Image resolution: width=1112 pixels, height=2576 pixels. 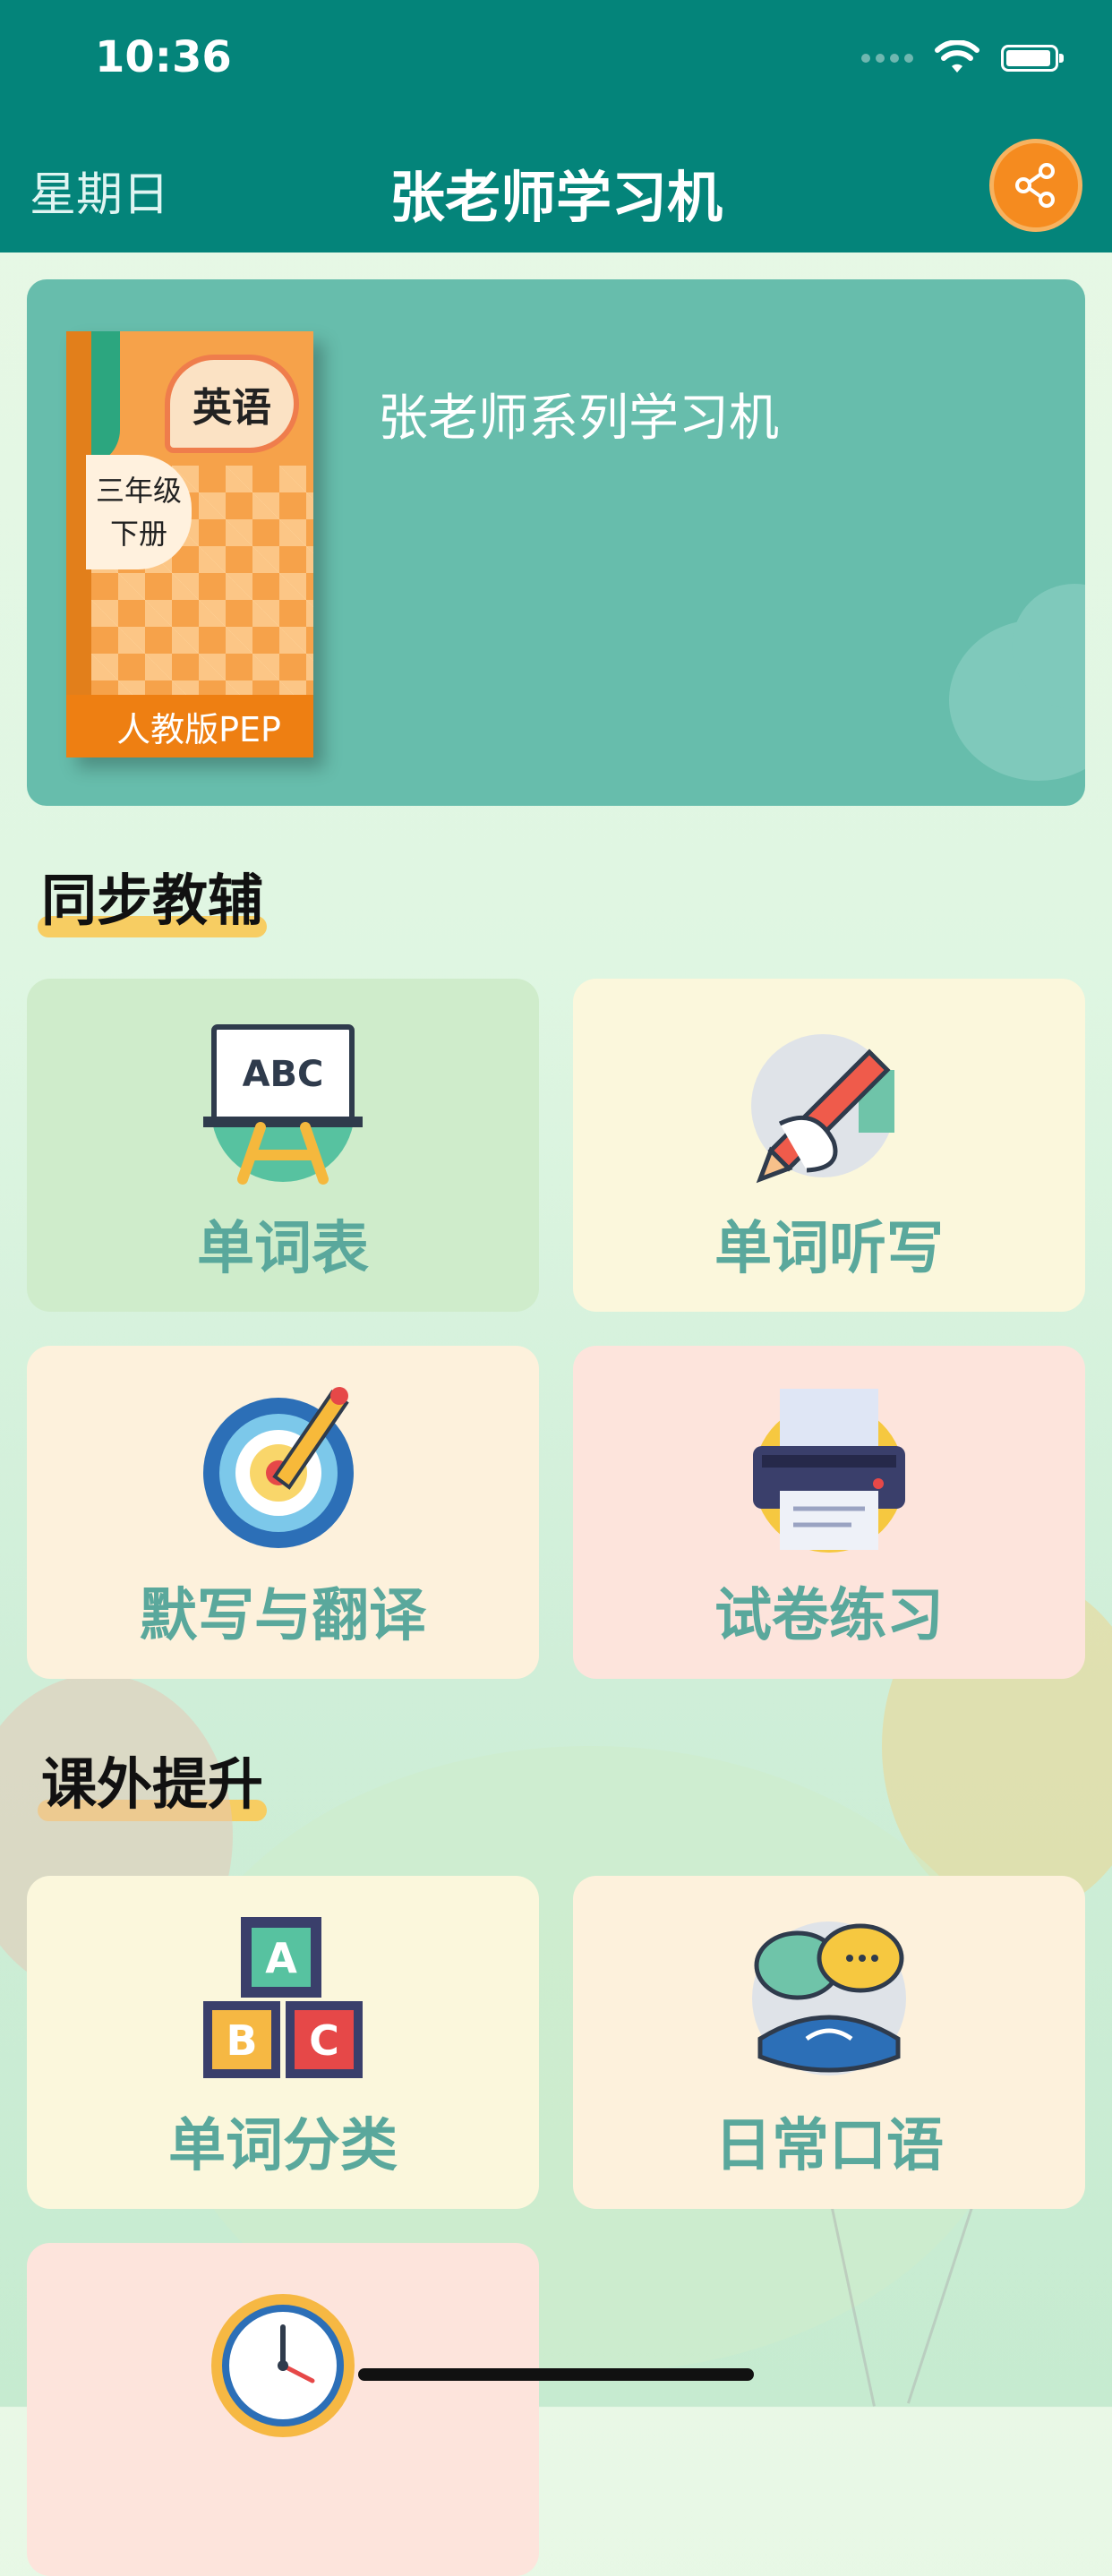 I want to click on book-grade-line2: 下册, so click(x=138, y=534).